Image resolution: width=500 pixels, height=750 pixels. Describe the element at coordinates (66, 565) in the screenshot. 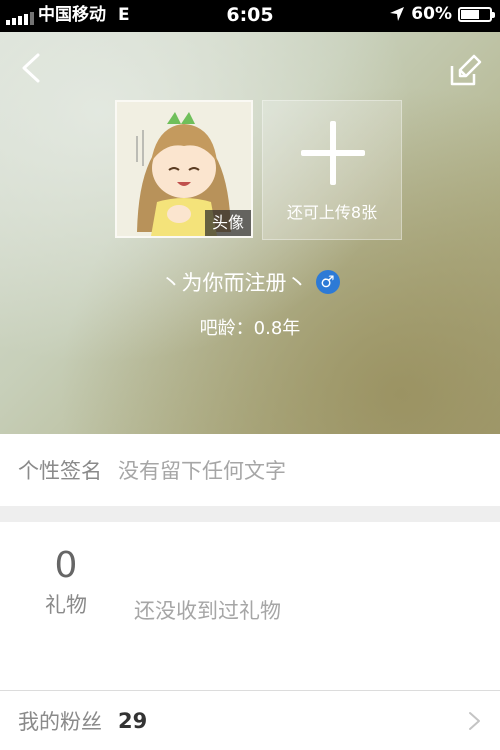

I see `gift-count: 0` at that location.